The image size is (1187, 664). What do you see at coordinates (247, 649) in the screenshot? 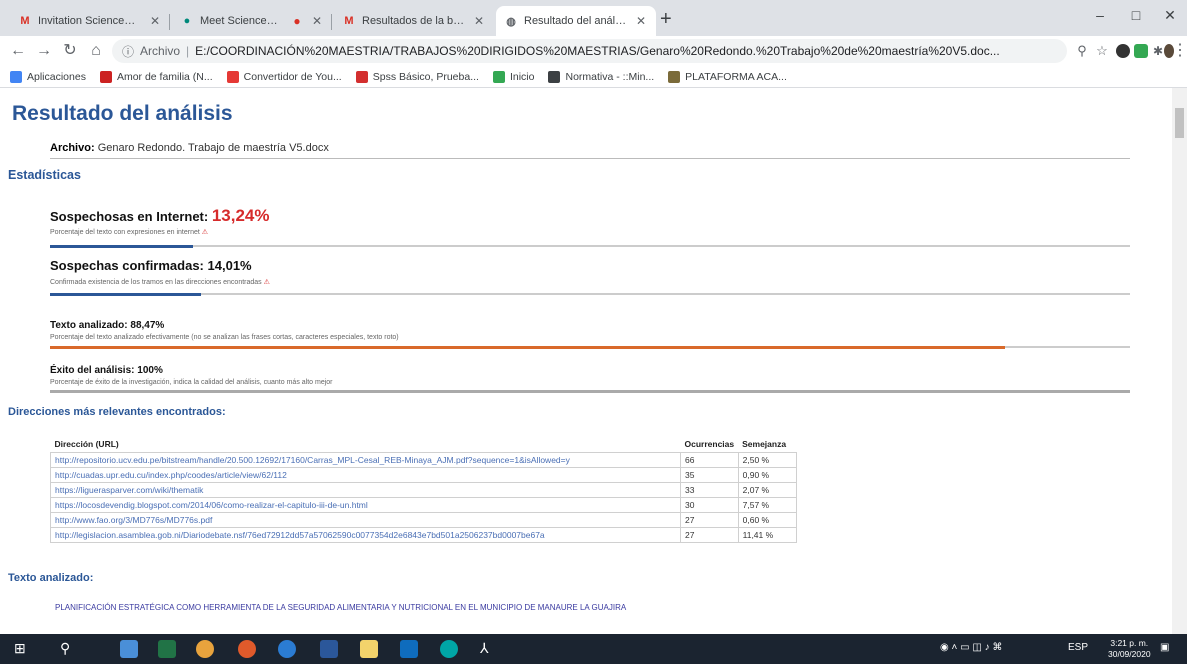
I see `firefox-icon` at bounding box center [247, 649].